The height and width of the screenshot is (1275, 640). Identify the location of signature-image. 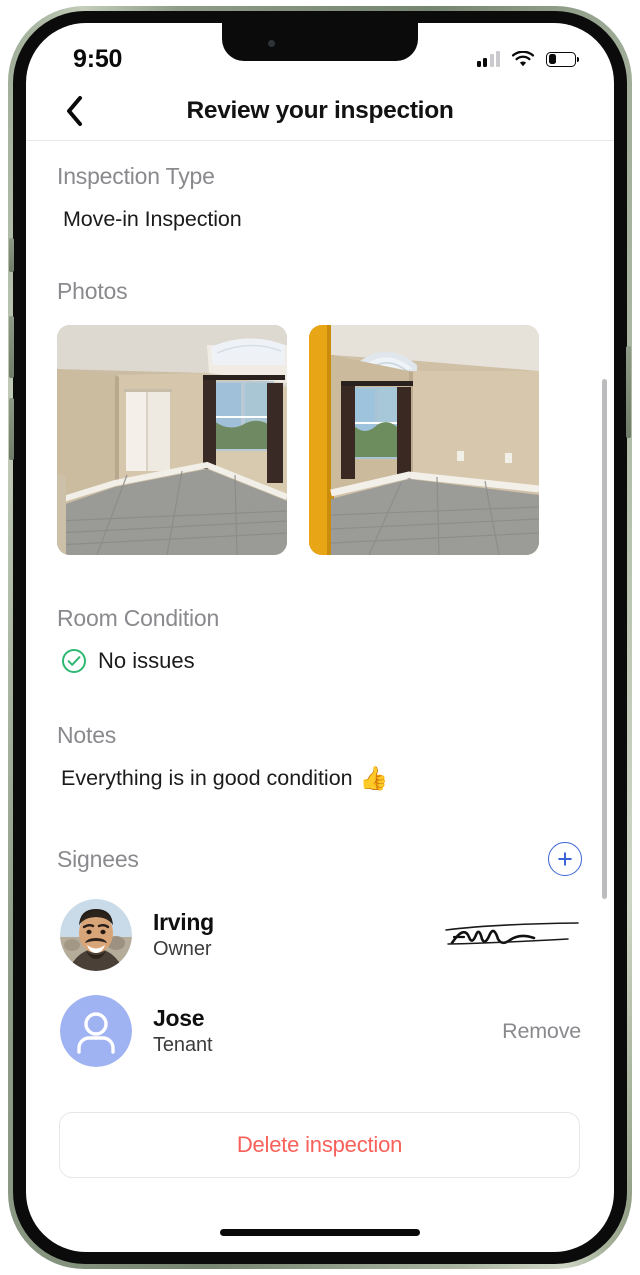
(512, 935).